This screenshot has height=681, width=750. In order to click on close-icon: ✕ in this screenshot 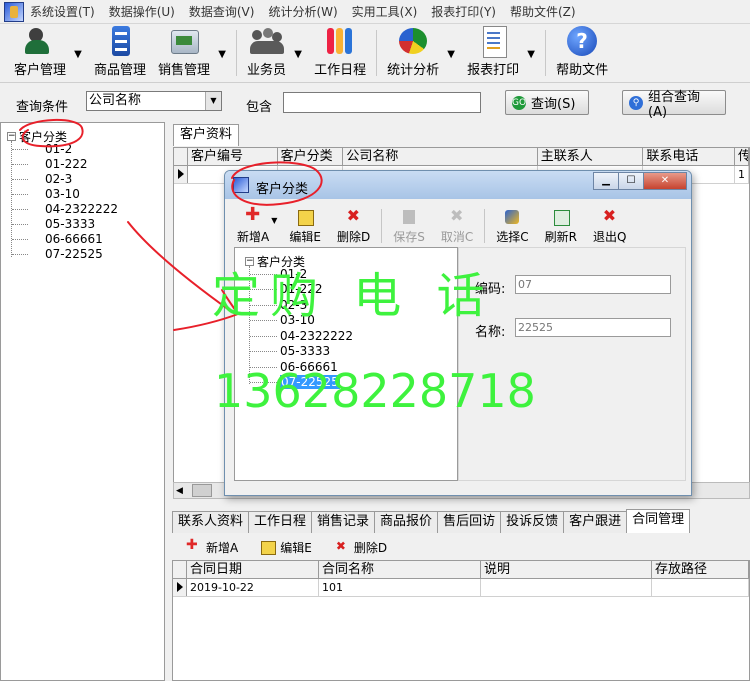, I will do `click(665, 181)`.